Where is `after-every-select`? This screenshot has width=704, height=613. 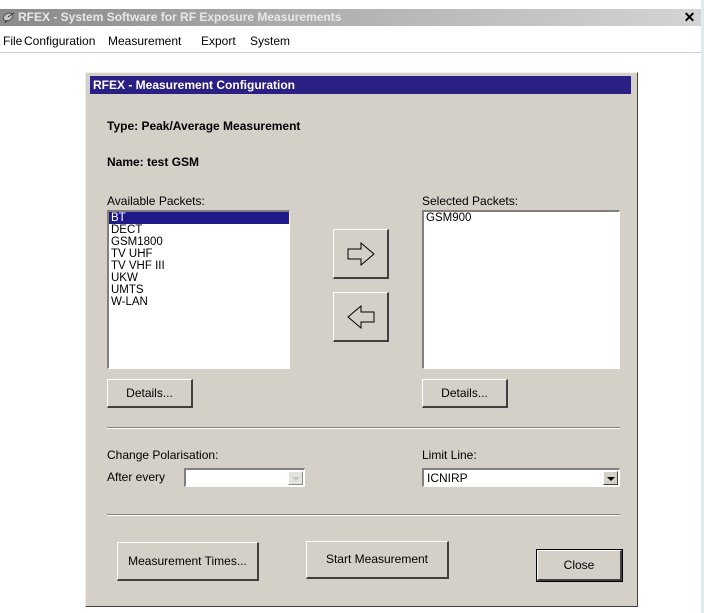
after-every-select is located at coordinates (244, 477).